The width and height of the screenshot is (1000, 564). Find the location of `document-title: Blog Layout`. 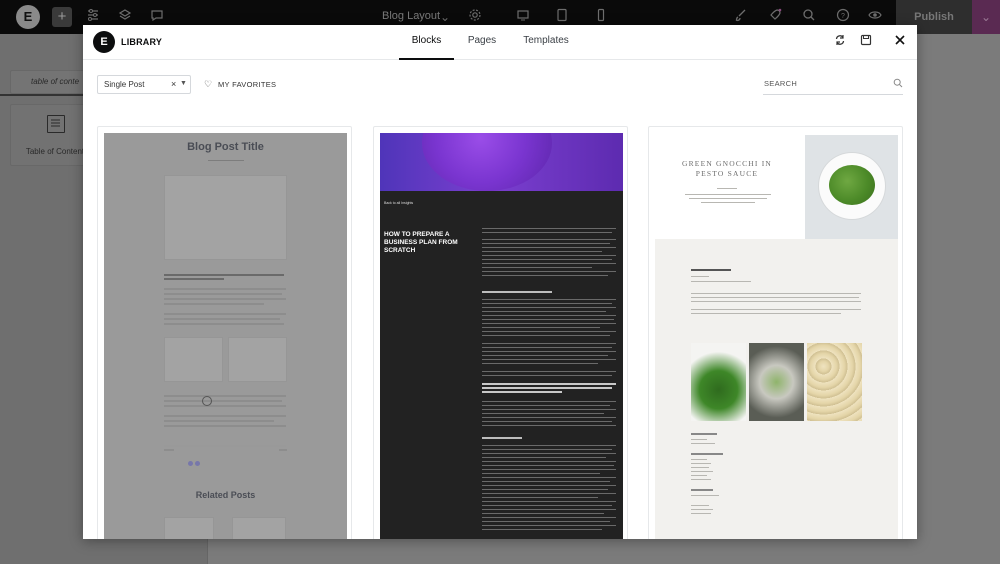

document-title: Blog Layout is located at coordinates (411, 16).